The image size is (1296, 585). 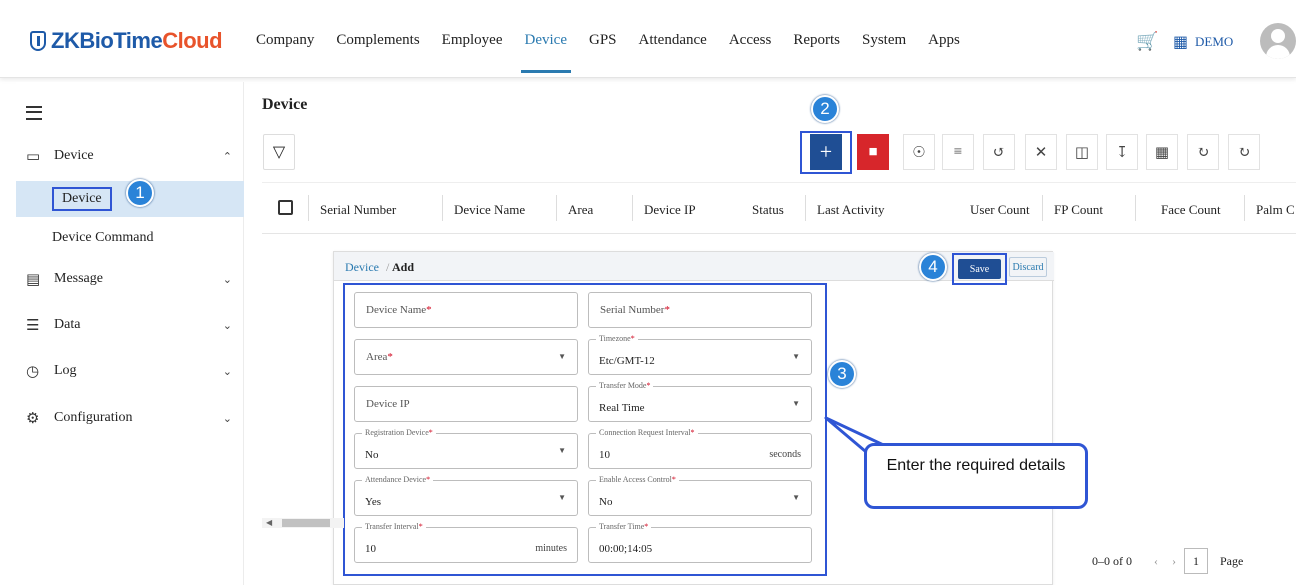 I want to click on transfer-mode-value: Real Time, so click(x=622, y=408).